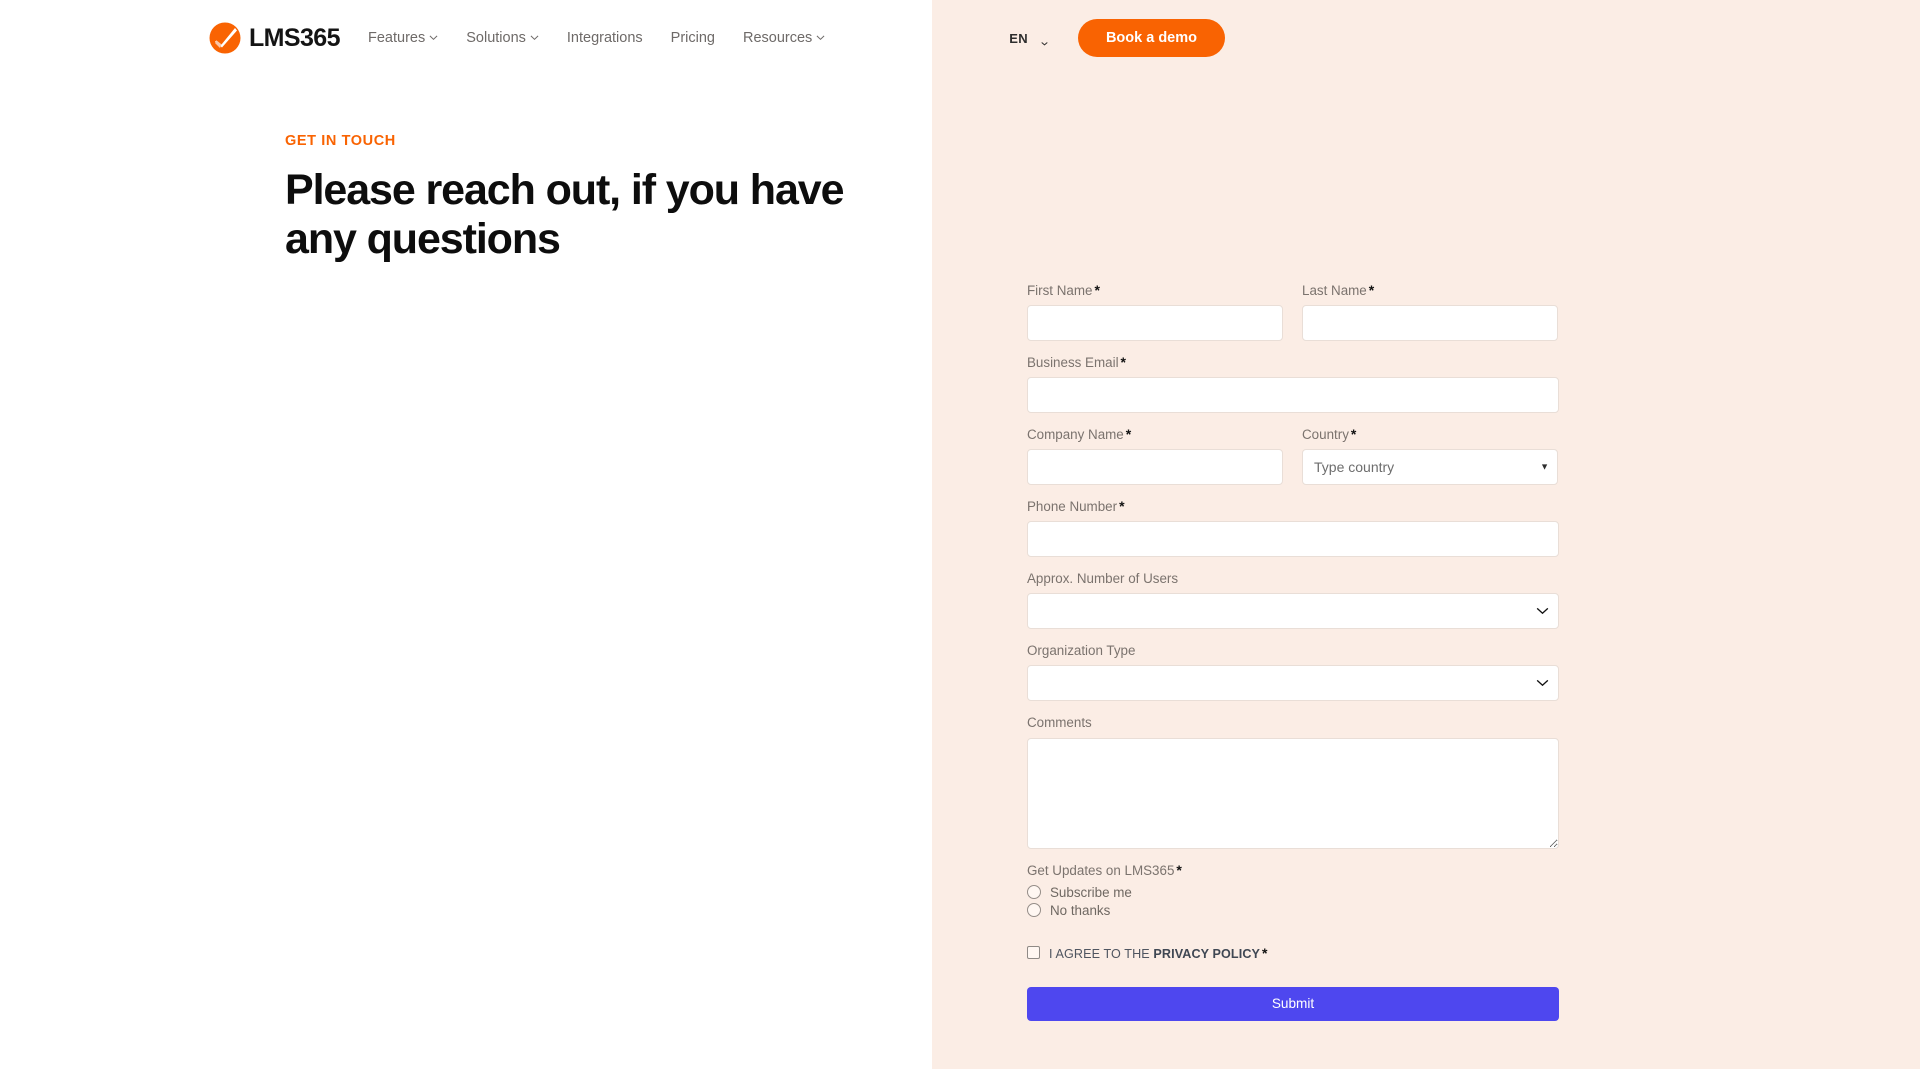  I want to click on field-organization-type: Organization Type, so click(1293, 672).